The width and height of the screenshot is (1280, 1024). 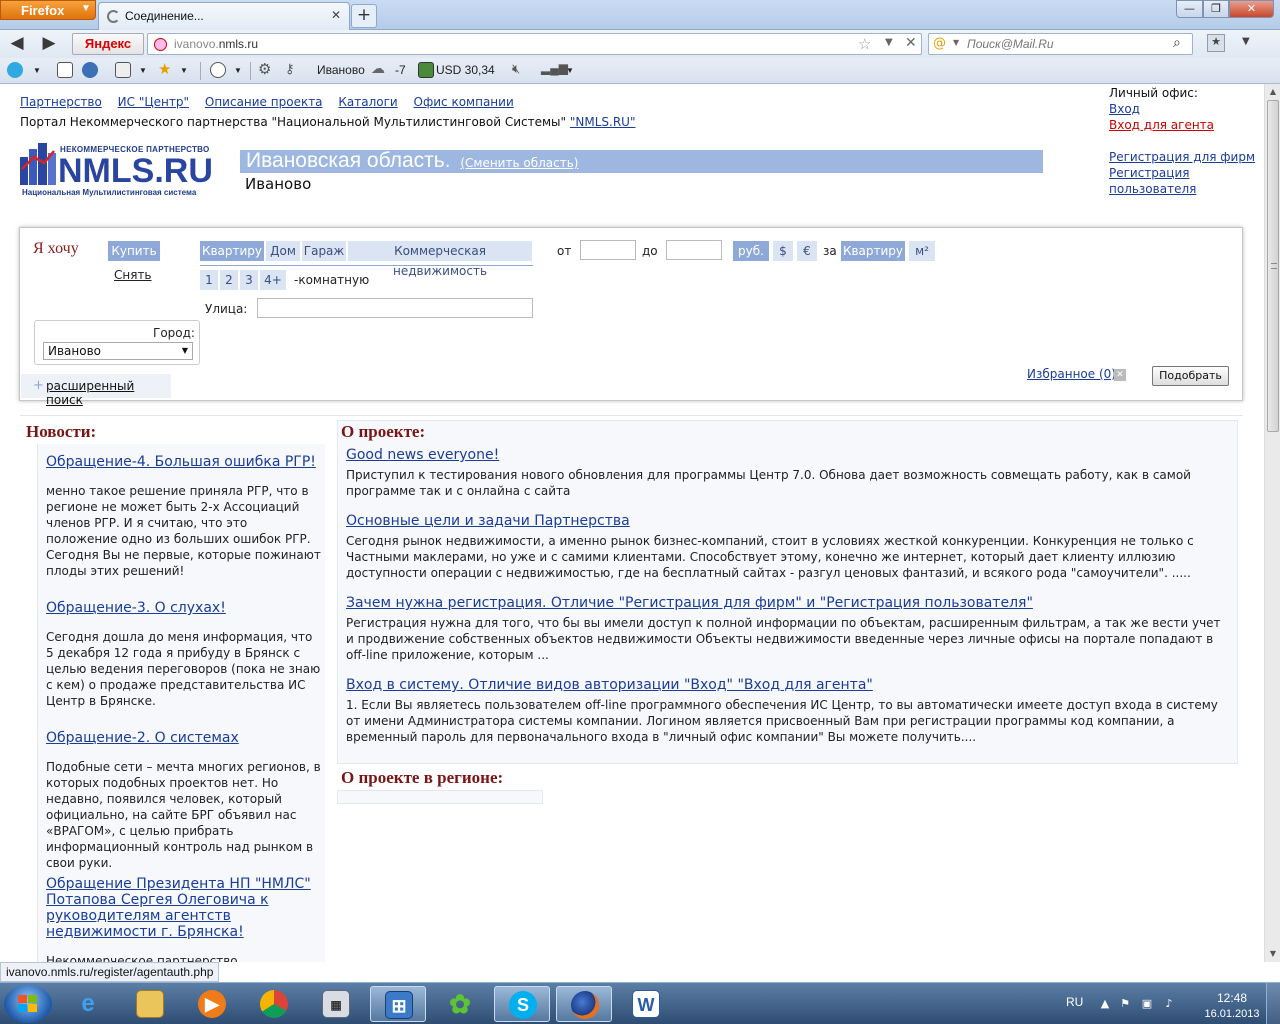 What do you see at coordinates (608, 250) in the screenshot?
I see `price-from-input` at bounding box center [608, 250].